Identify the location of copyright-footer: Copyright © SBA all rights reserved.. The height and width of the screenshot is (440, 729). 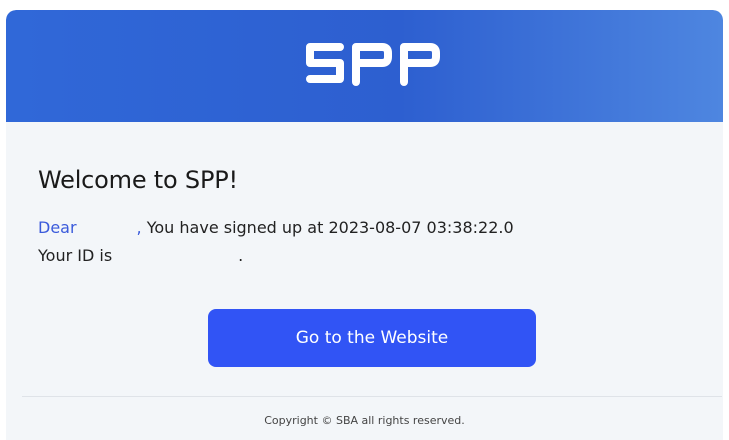
(364, 420).